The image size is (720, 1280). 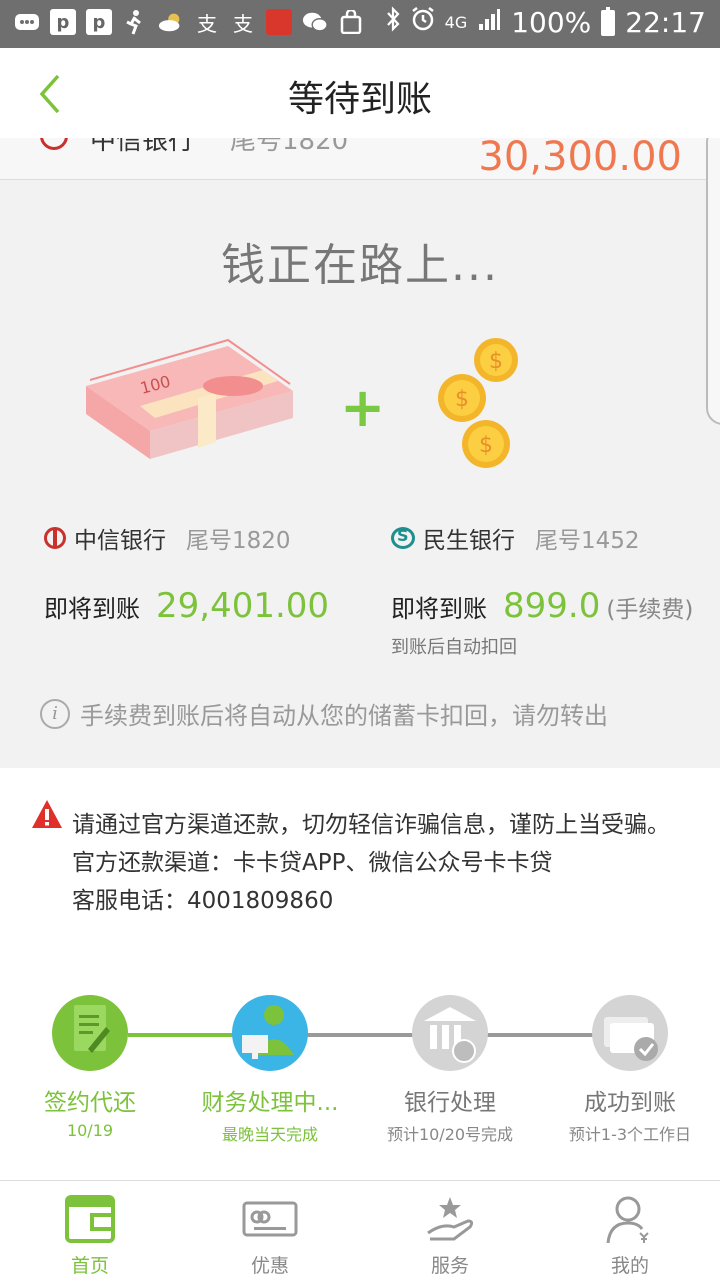 I want to click on battery-percent: 100%, so click(x=551, y=22).